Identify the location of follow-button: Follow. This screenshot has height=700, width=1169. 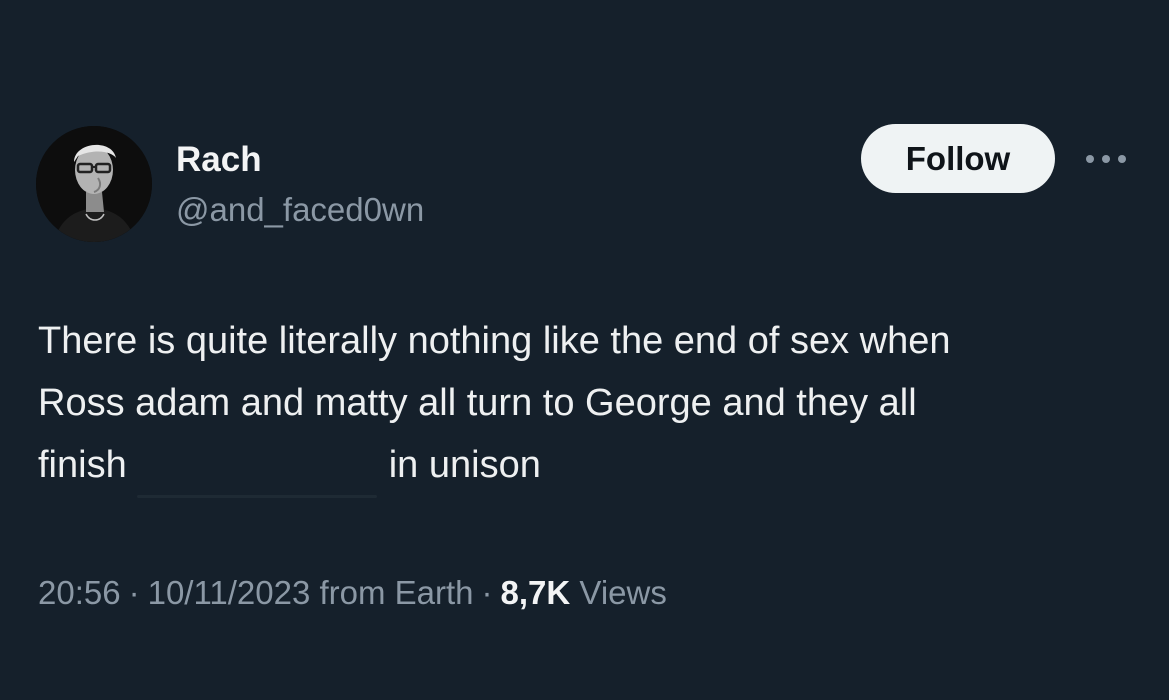
(958, 158).